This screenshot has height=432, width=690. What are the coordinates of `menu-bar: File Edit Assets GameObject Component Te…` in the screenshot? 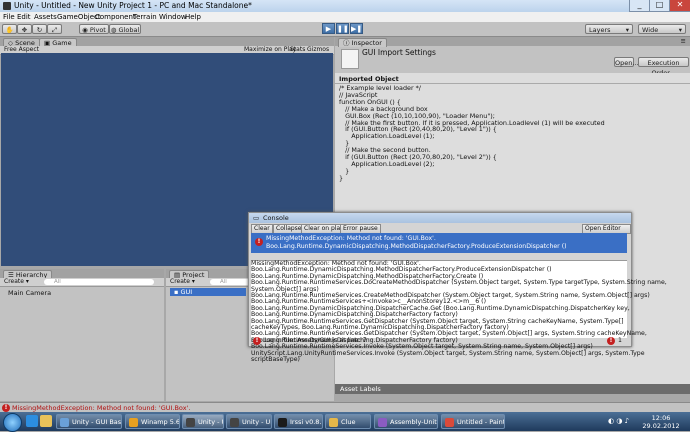 It's located at (345, 17).